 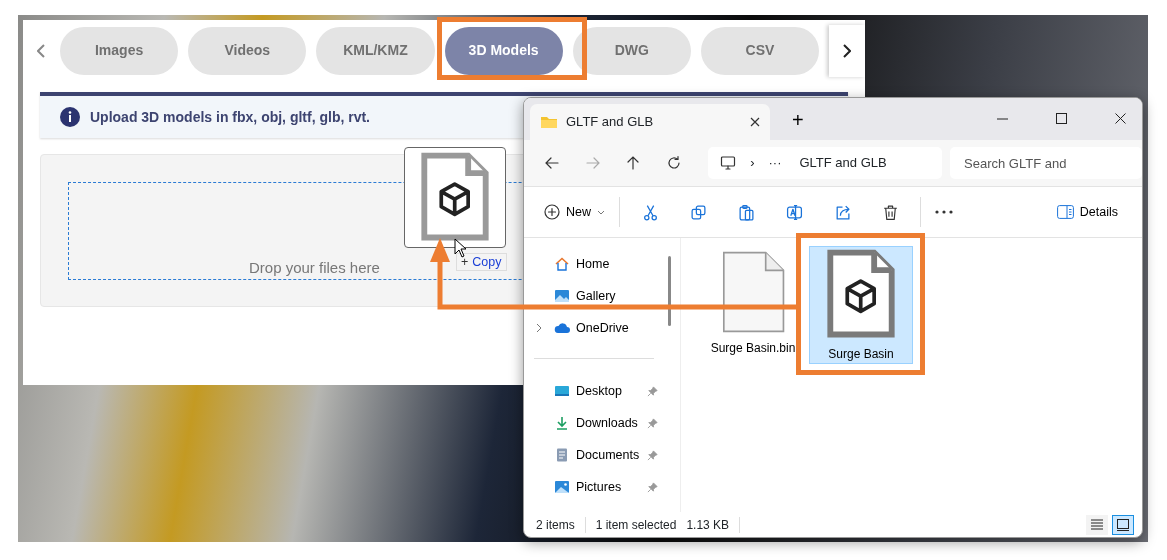 I want to click on file-type-tab: CSV, so click(x=760, y=50).